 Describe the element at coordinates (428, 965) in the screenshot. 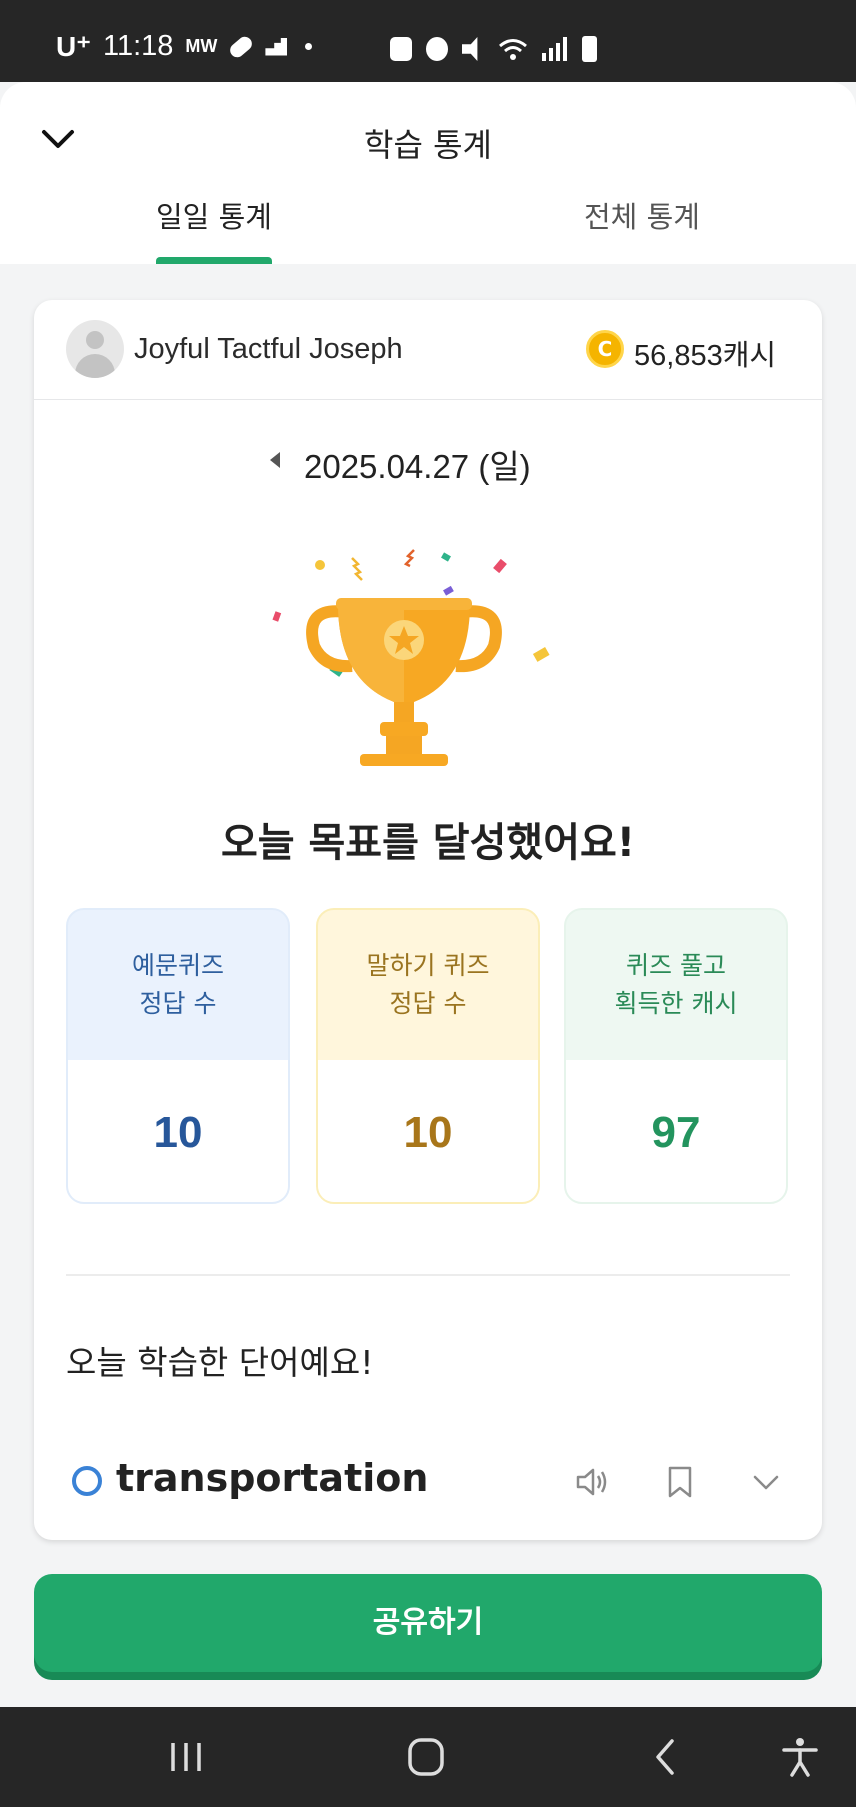

I see `stat-label-line1: 말하기 퀴즈` at that location.